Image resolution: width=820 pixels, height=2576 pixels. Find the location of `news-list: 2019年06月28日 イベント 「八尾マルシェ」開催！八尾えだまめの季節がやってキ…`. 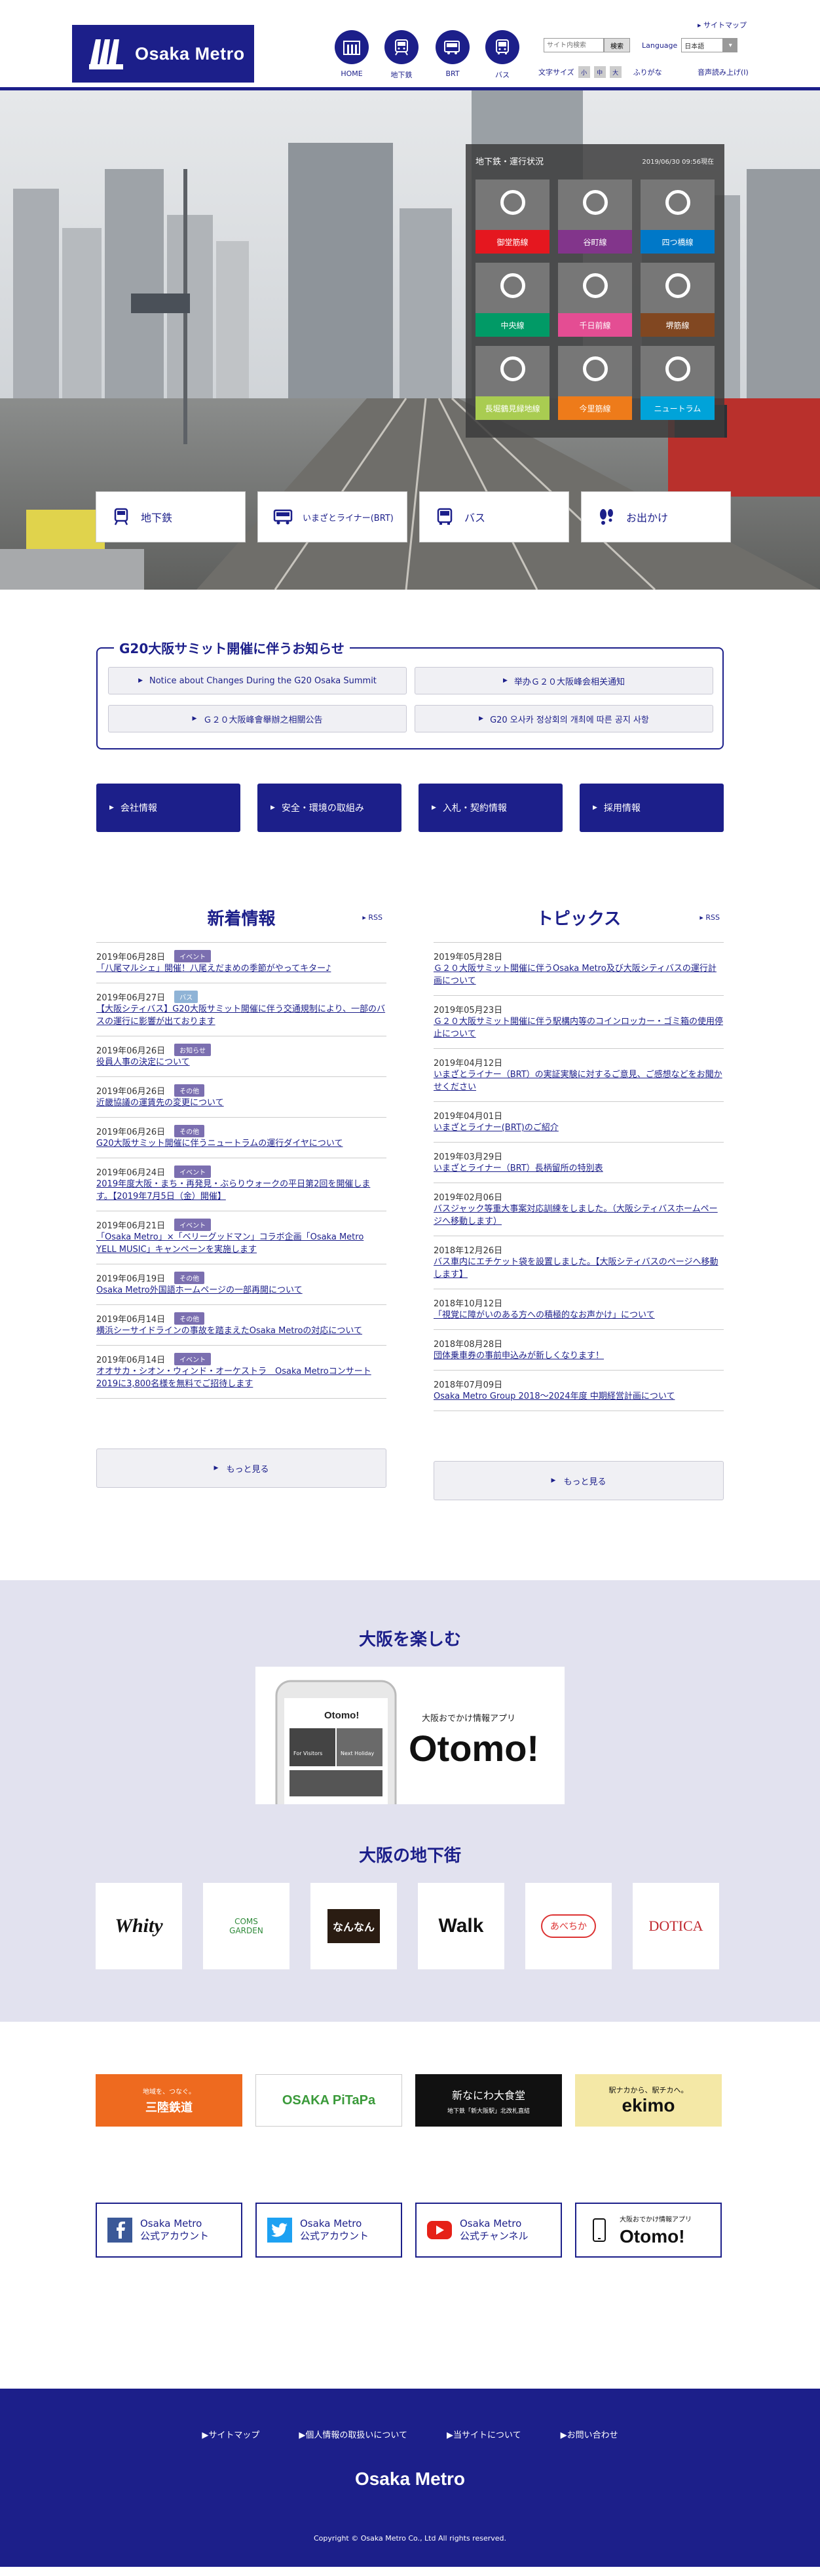

news-list: 2019年06月28日 イベント 「八尾マルシェ」開催！八尾えだまめの季節がやってキ… is located at coordinates (241, 1170).